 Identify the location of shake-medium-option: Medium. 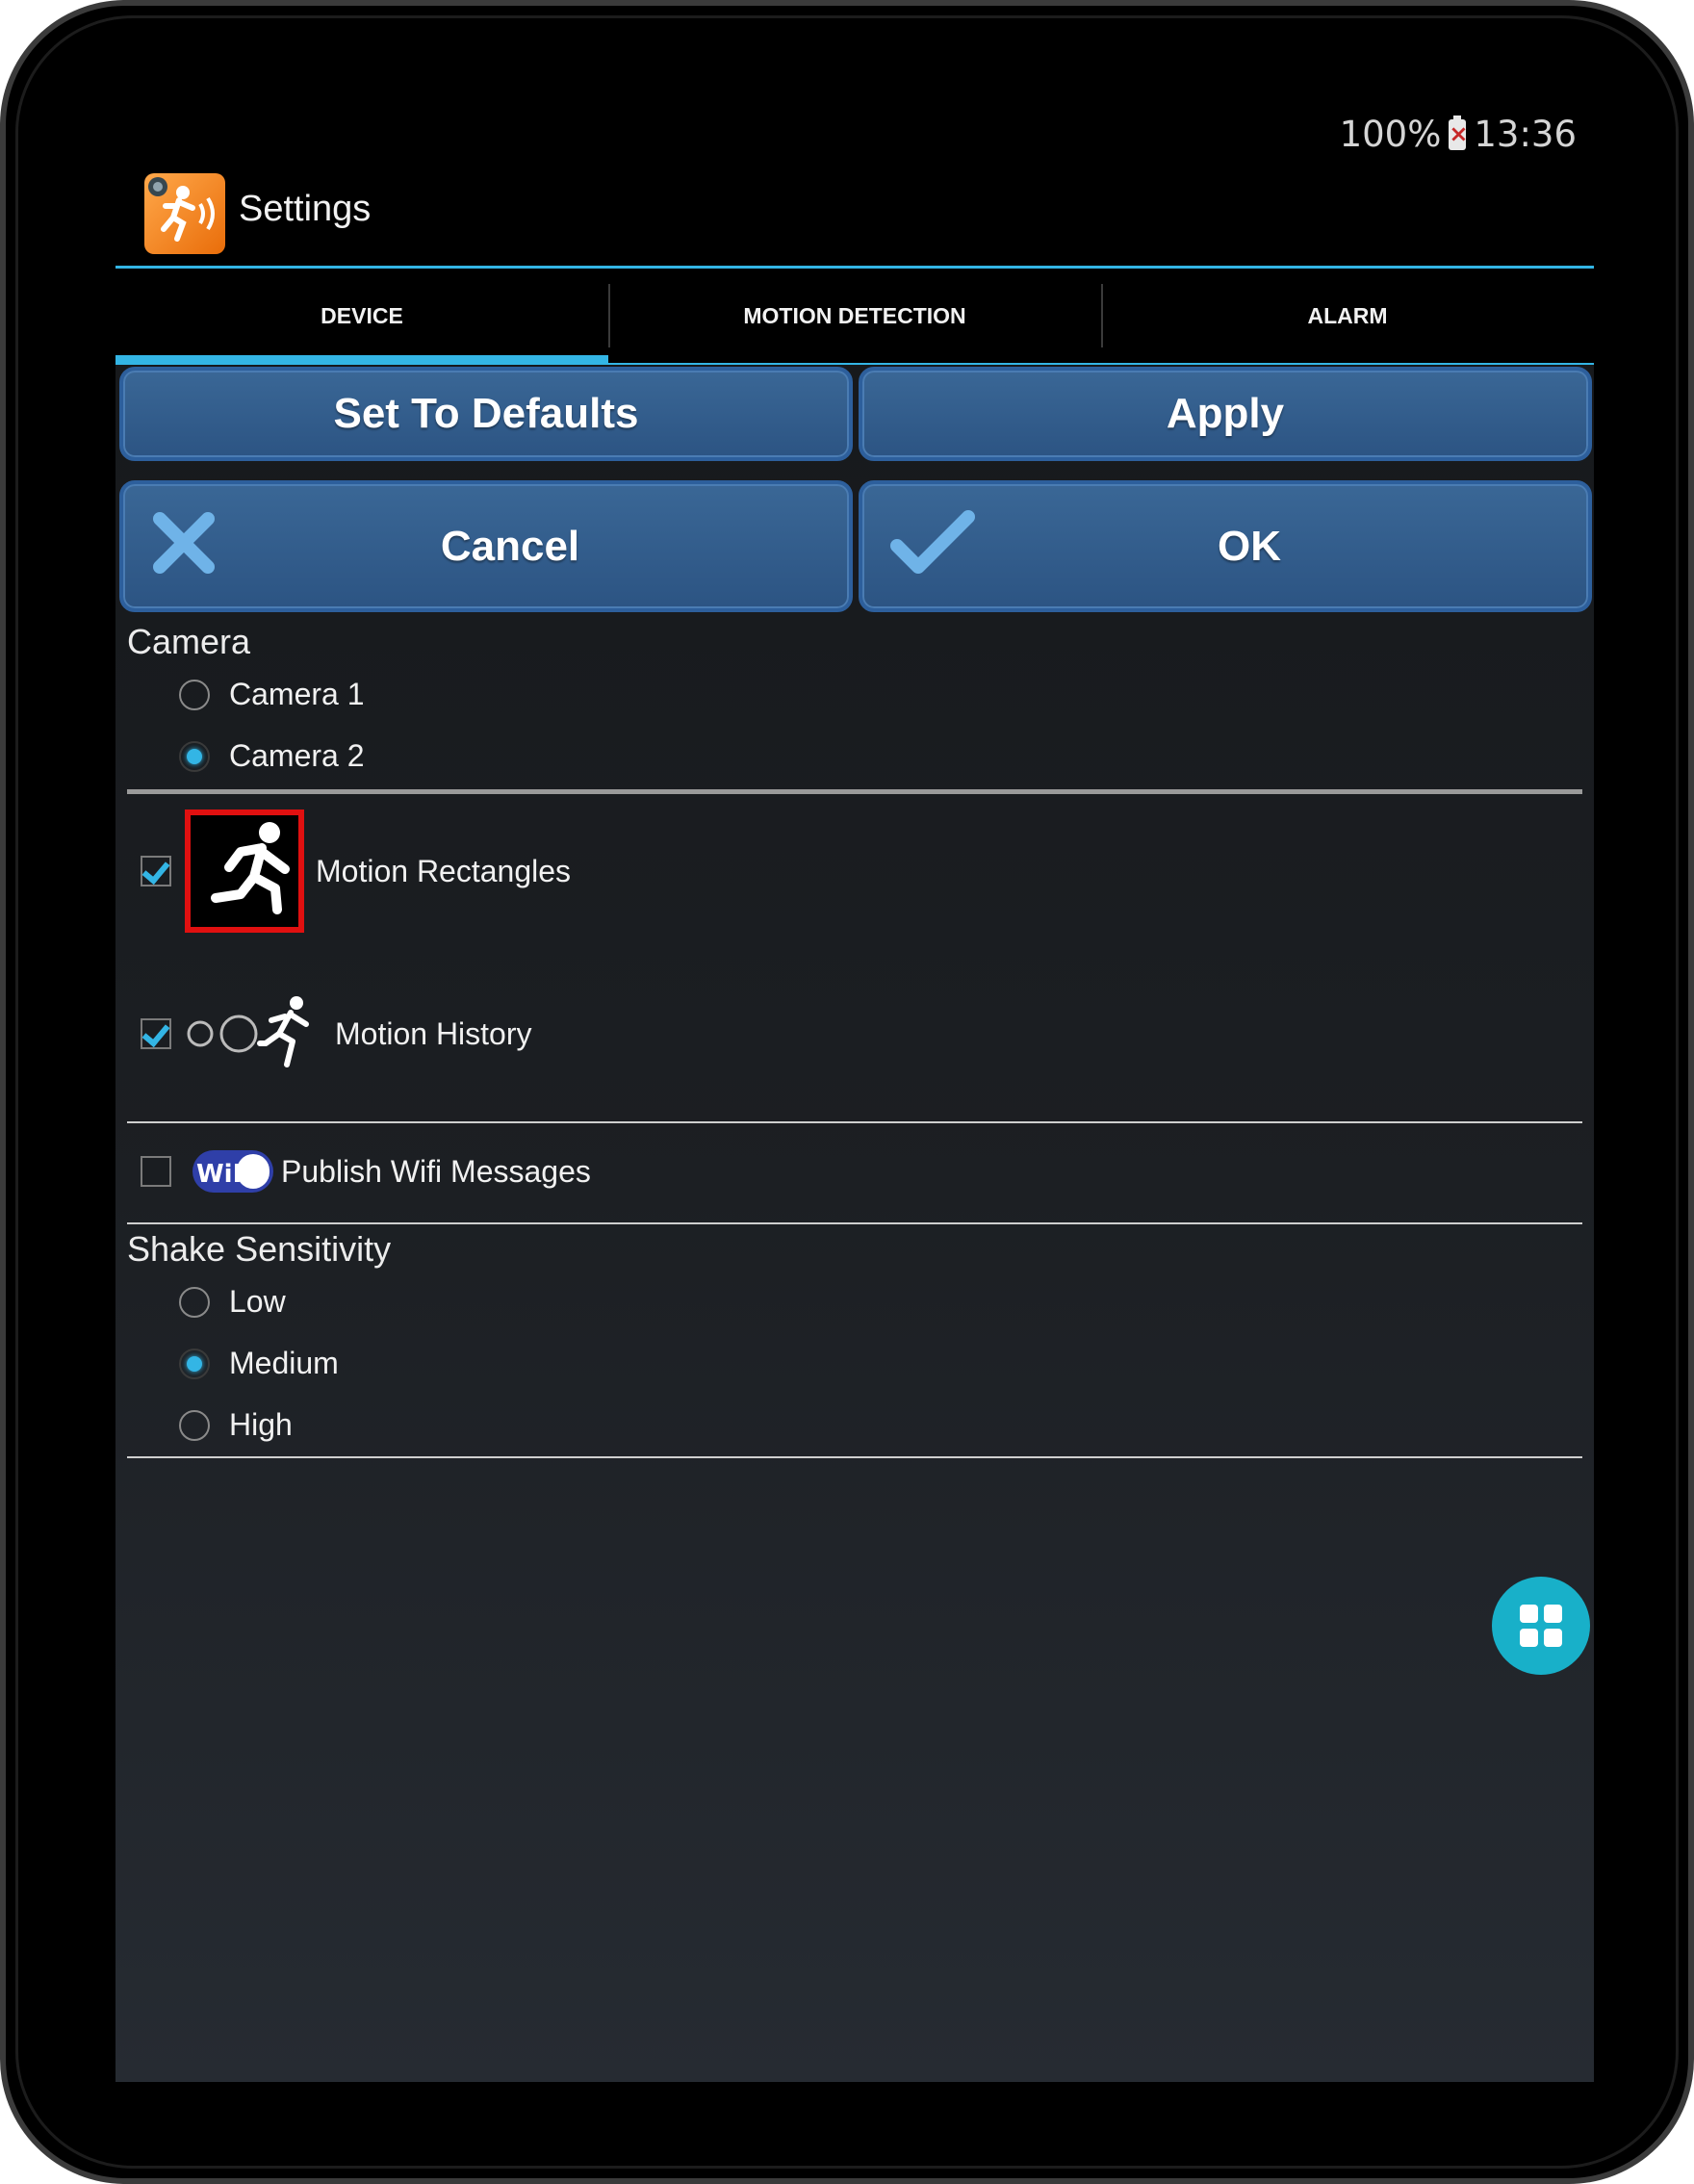
(259, 1364).